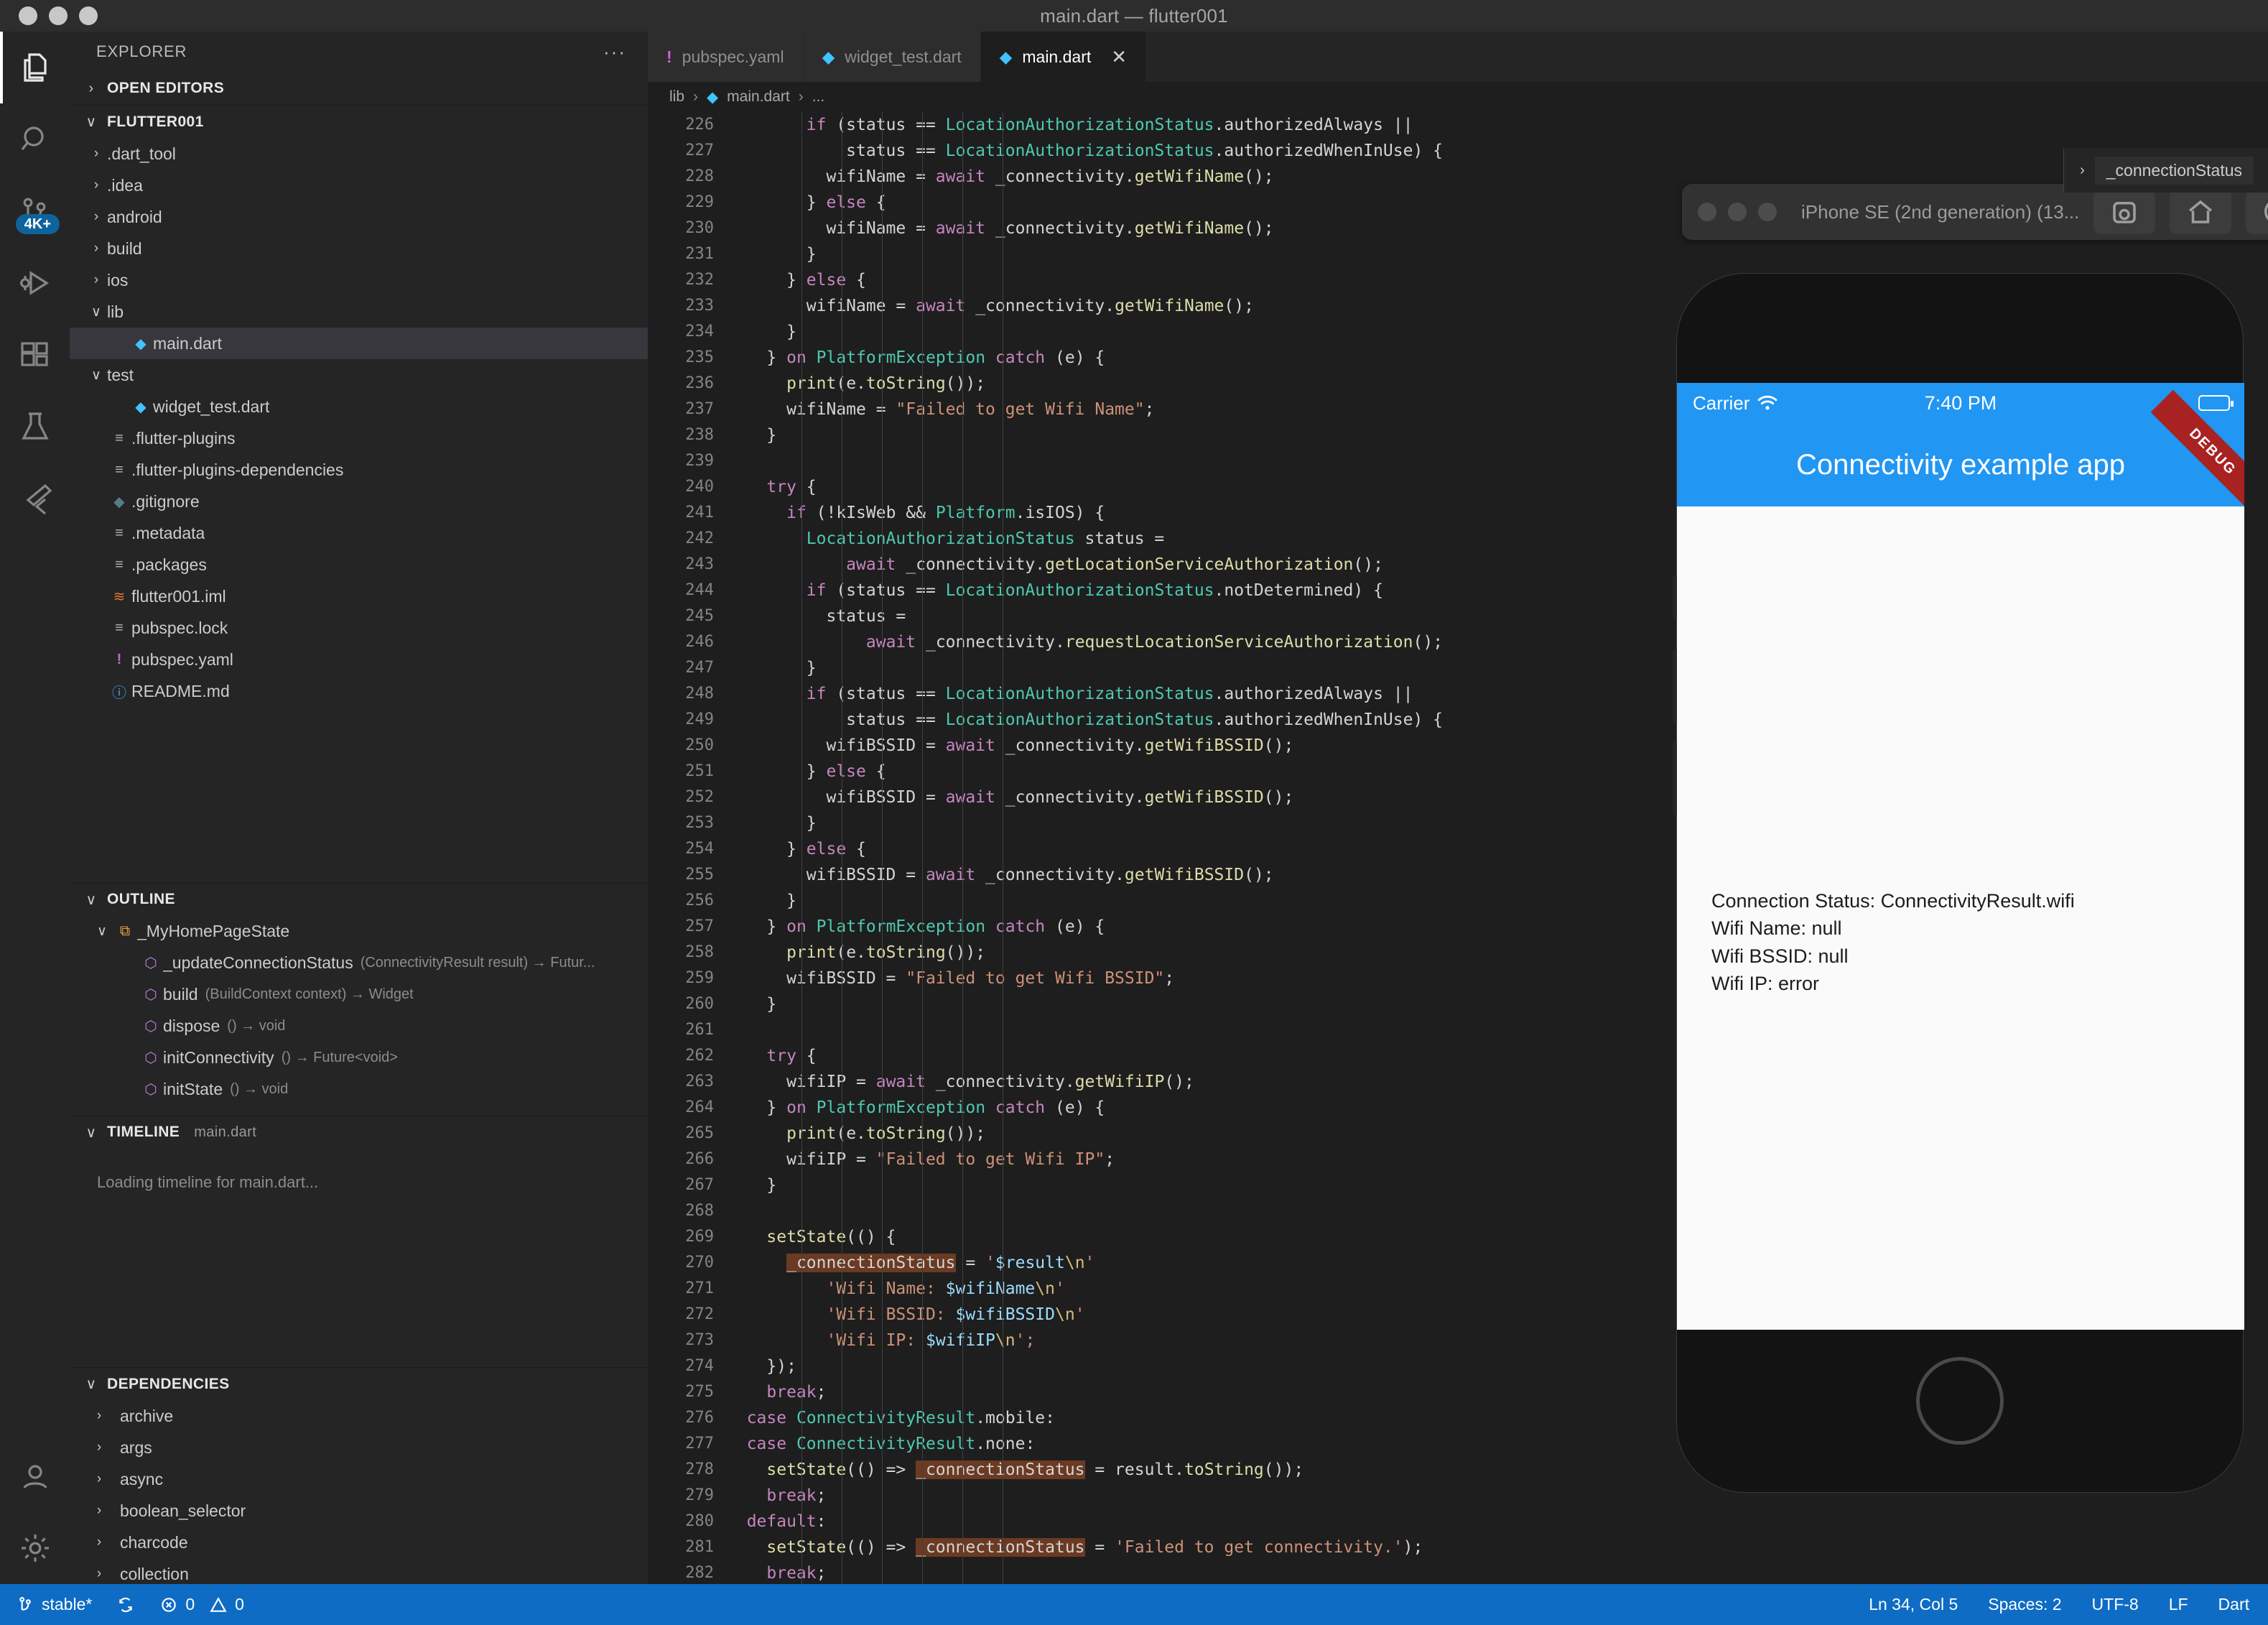 This screenshot has height=1625, width=2268. Describe the element at coordinates (125, 1605) in the screenshot. I see `status-sync` at that location.